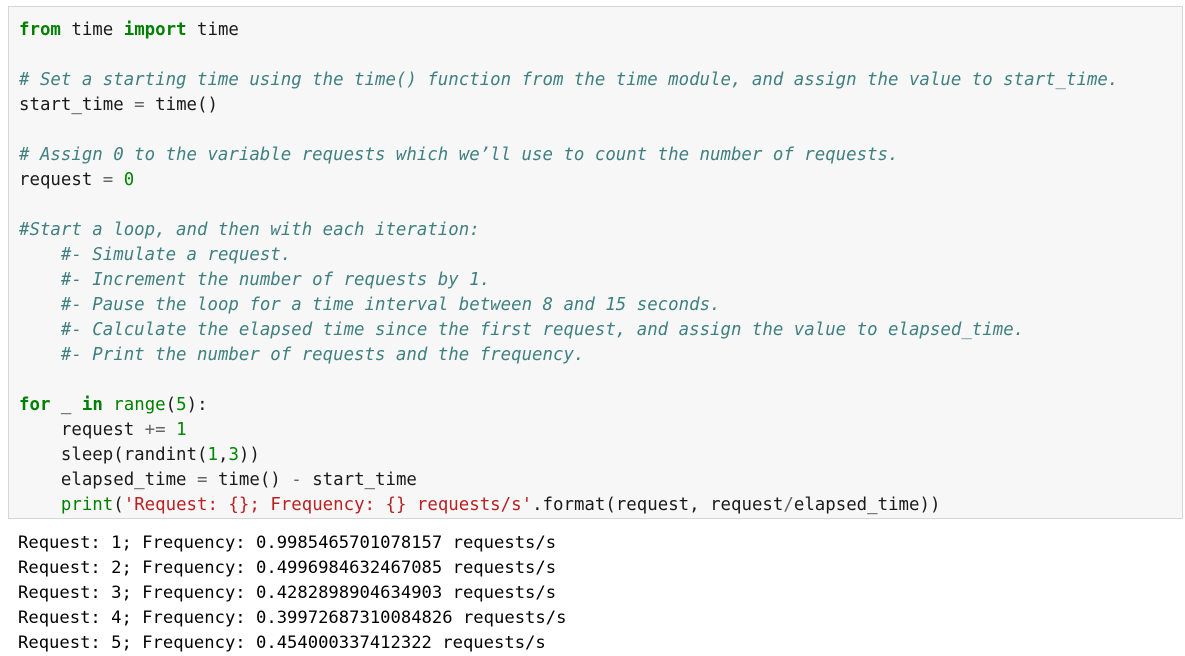 This screenshot has width=1185, height=656. Describe the element at coordinates (113, 455) in the screenshot. I see `code-token: sleep(randint(` at that location.